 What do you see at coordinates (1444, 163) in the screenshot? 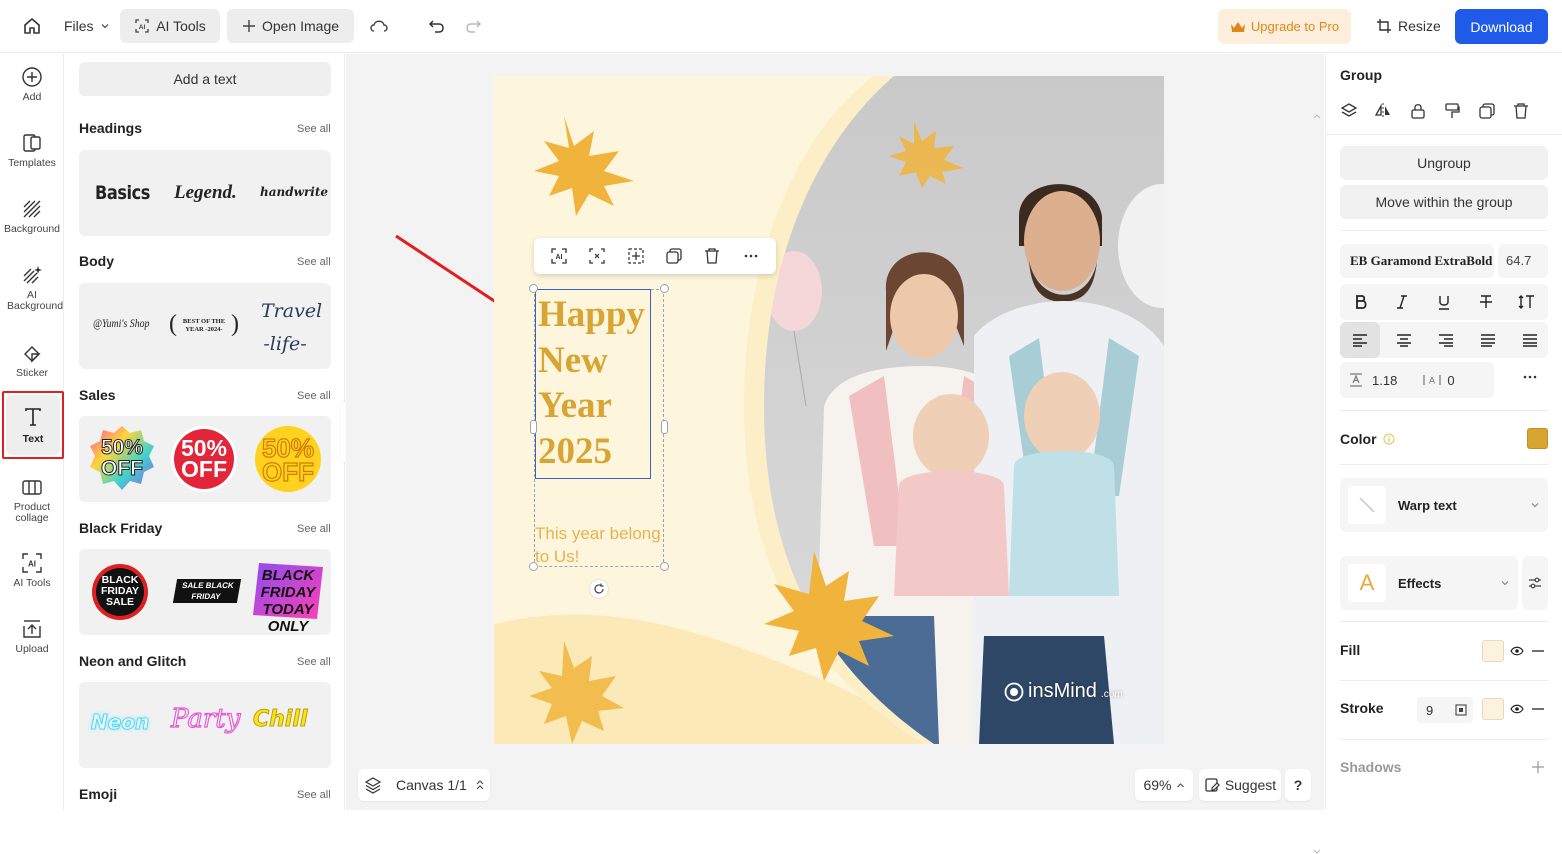
I see `ungroup-button: Ungroup` at bounding box center [1444, 163].